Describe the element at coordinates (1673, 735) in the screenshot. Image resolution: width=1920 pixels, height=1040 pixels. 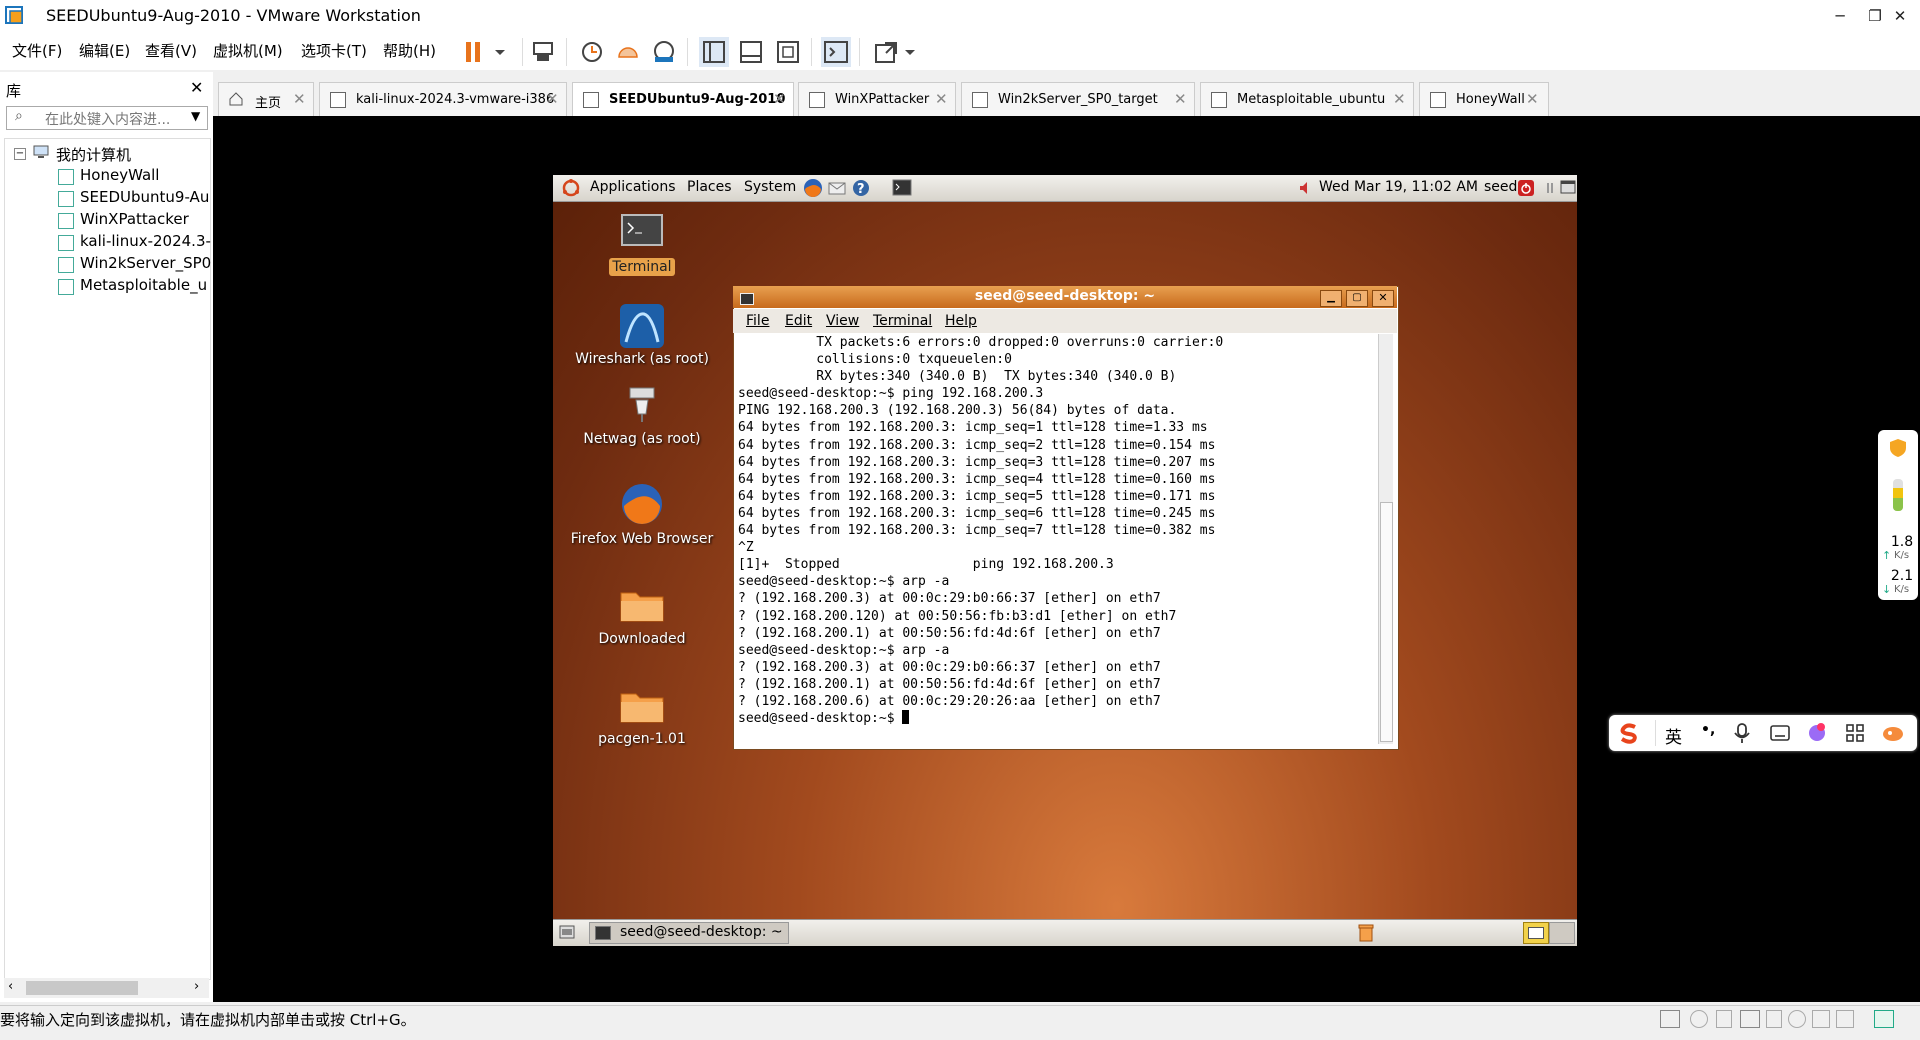
I see `ime-language-toggle: 英` at that location.